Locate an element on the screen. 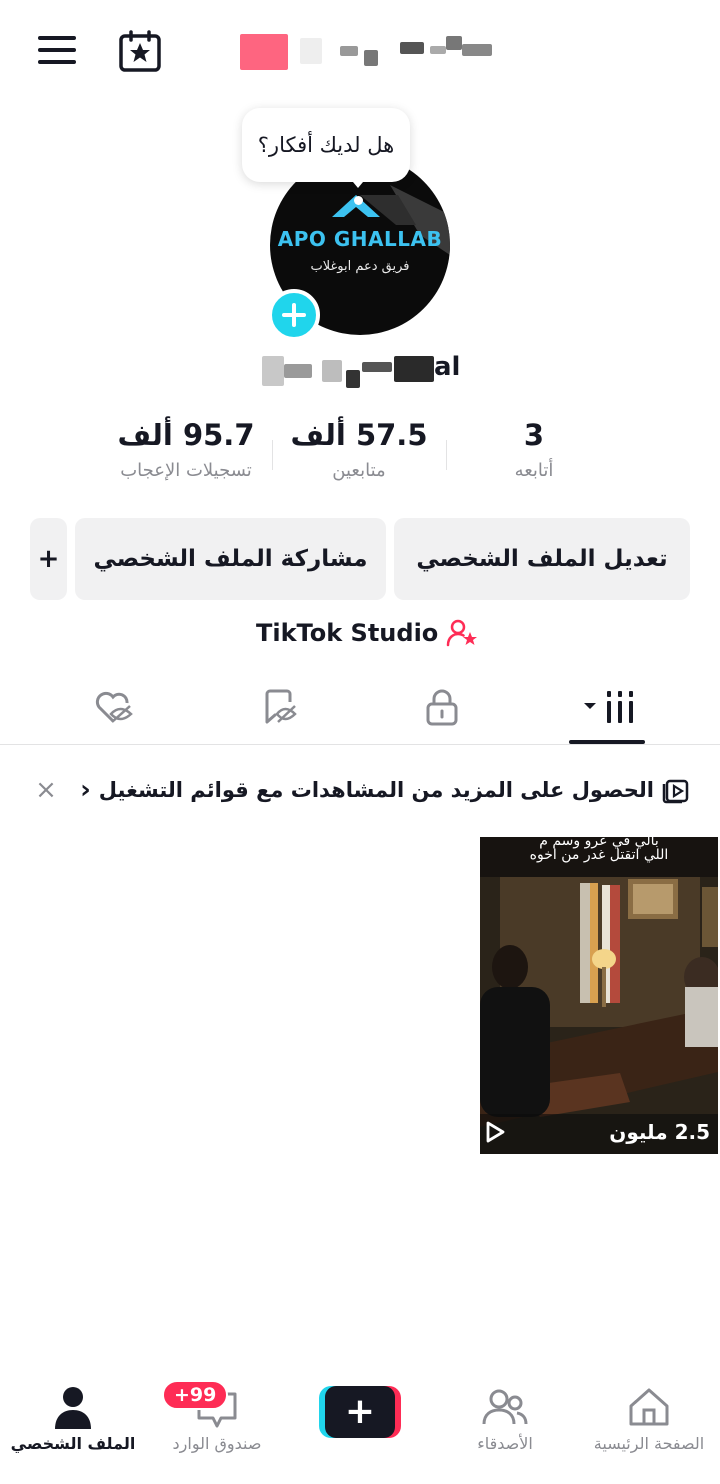  friends-icon is located at coordinates (505, 1407).